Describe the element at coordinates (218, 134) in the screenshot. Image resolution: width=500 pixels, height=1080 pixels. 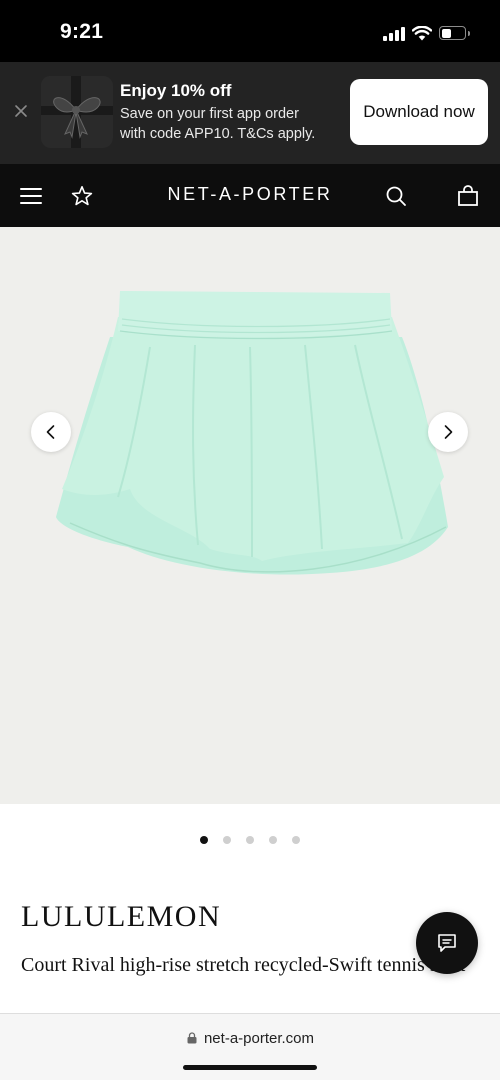
I see `promo-description-line-2: with code APP10. T&Cs apply.` at that location.